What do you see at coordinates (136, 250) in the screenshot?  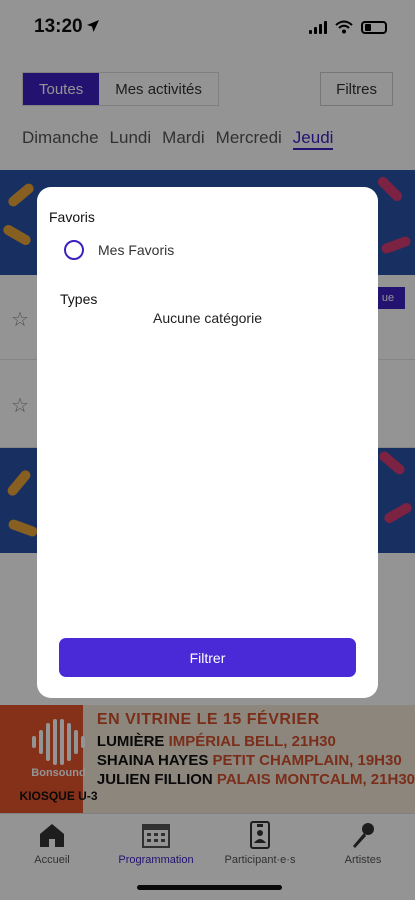 I see `mes-favoris-label: Mes Favoris` at bounding box center [136, 250].